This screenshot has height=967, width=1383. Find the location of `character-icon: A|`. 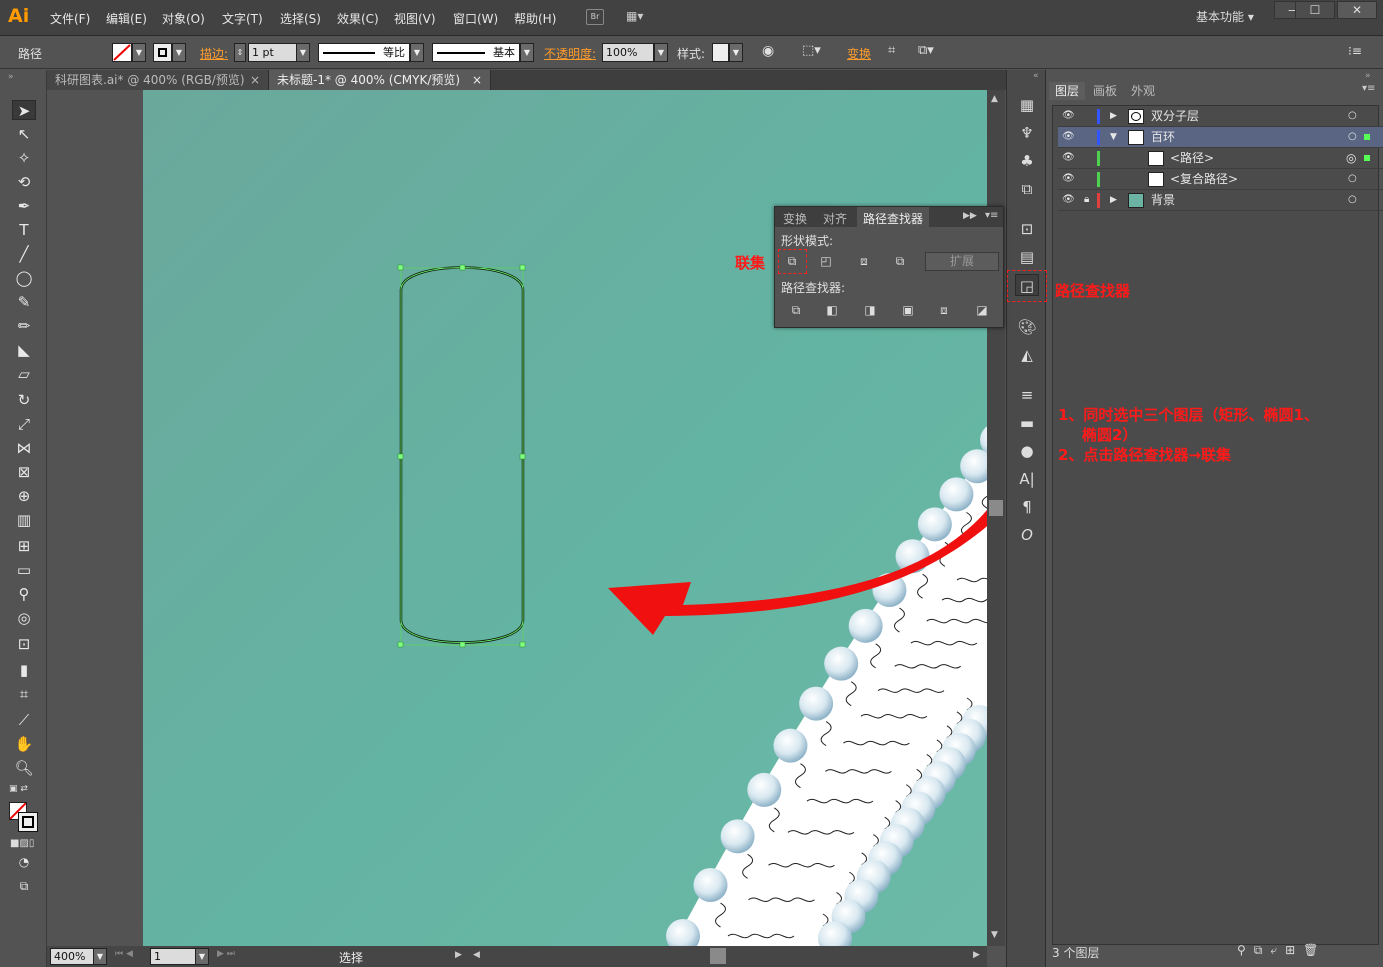

character-icon: A| is located at coordinates (1027, 479).